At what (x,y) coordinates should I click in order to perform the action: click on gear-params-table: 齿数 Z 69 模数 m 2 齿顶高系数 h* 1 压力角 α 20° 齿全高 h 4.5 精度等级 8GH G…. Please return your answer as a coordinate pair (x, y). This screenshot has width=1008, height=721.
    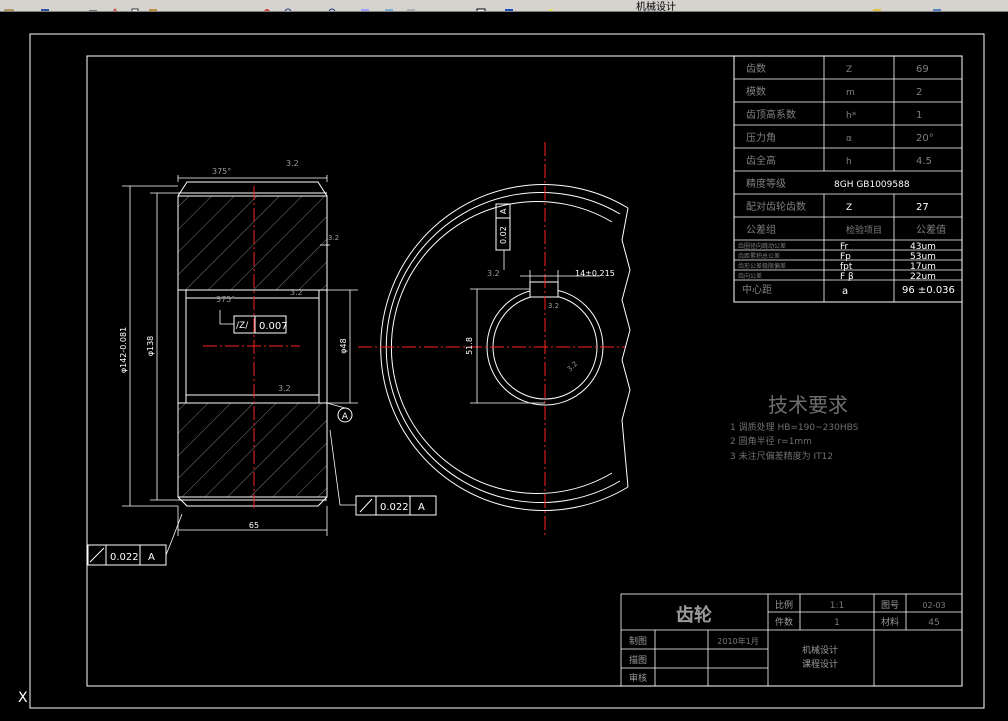
    Looking at the image, I should click on (848, 179).